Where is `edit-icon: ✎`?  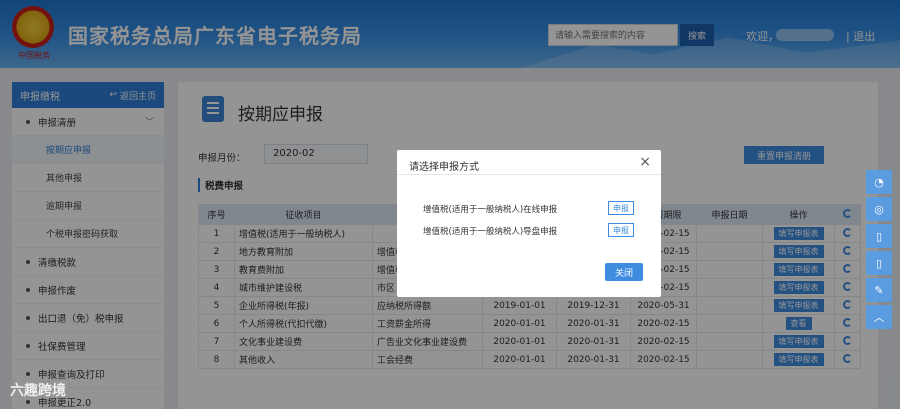 edit-icon: ✎ is located at coordinates (879, 290).